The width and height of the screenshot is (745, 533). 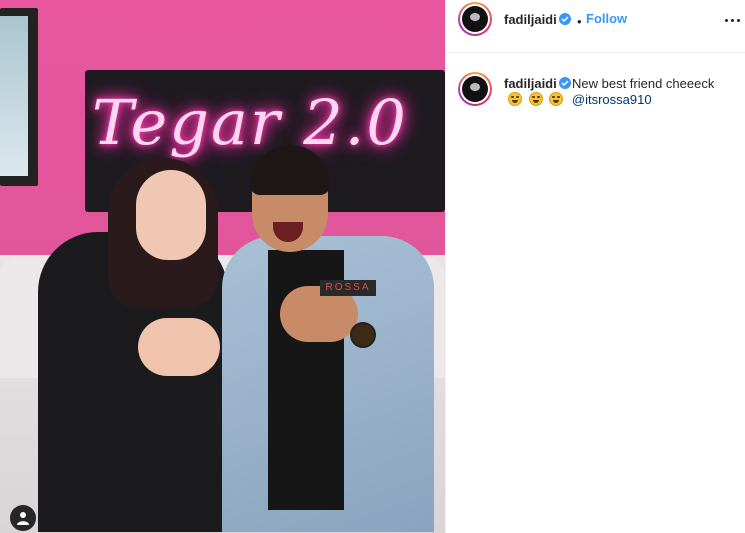 I want to click on post-header: fadiljaidi • Follow, so click(x=595, y=26).